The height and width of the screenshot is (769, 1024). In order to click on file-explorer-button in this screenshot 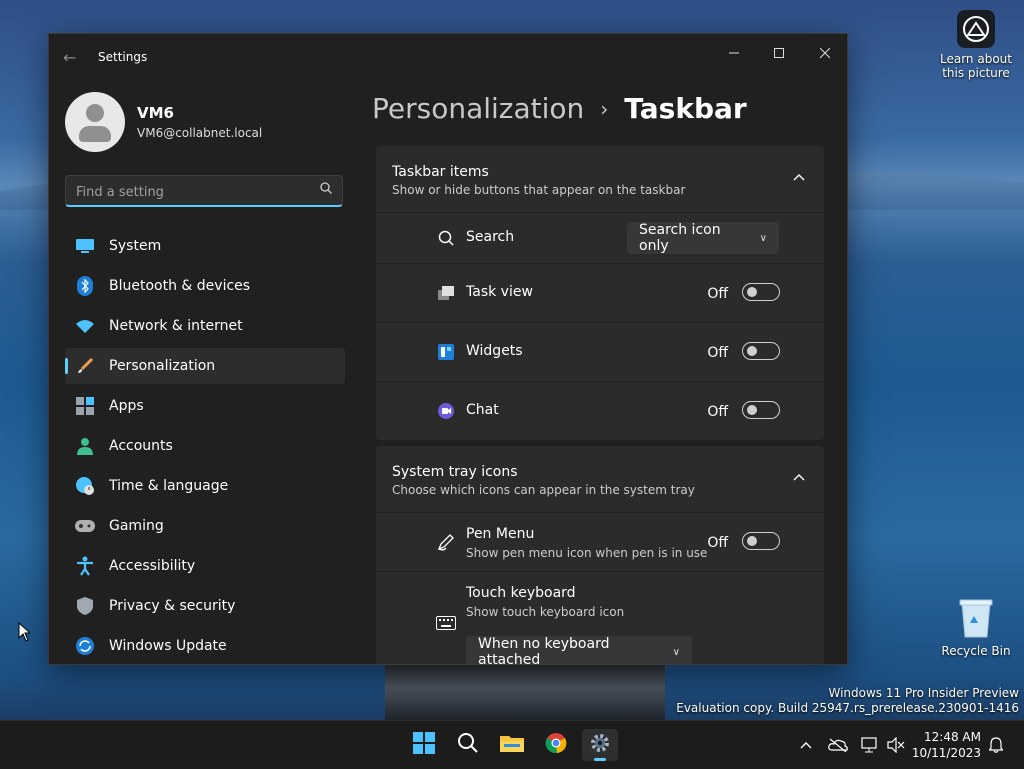, I will do `click(512, 745)`.